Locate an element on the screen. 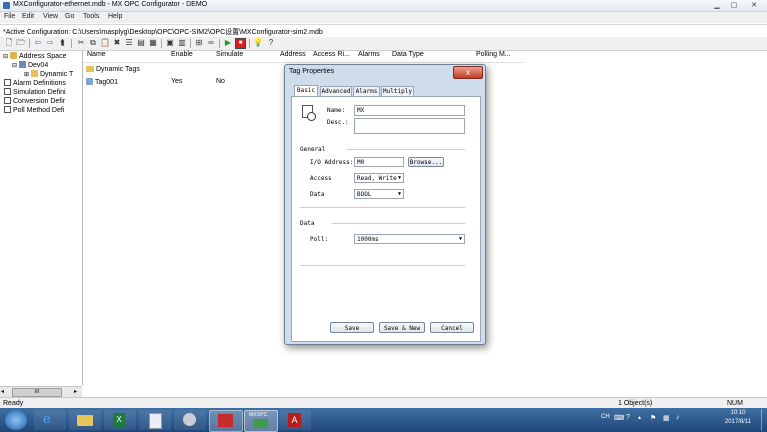 This screenshot has height=432, width=767. back-arrow-icon: ⇦ is located at coordinates (38, 43).